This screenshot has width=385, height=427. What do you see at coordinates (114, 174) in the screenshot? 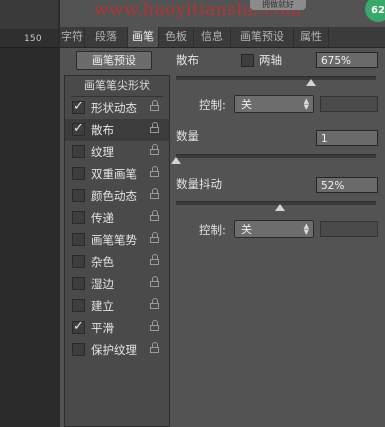
I see `option-label: 双重画笔` at bounding box center [114, 174].